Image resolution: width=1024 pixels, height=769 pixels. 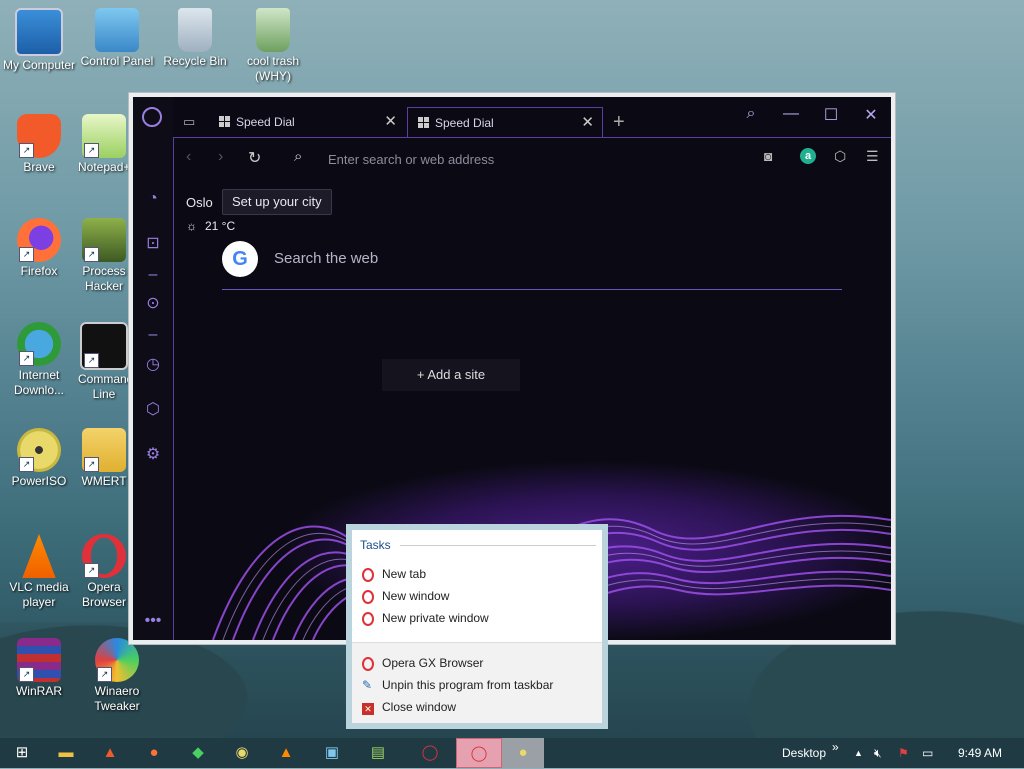 I want to click on opera-logo-icon, so click(x=152, y=117).